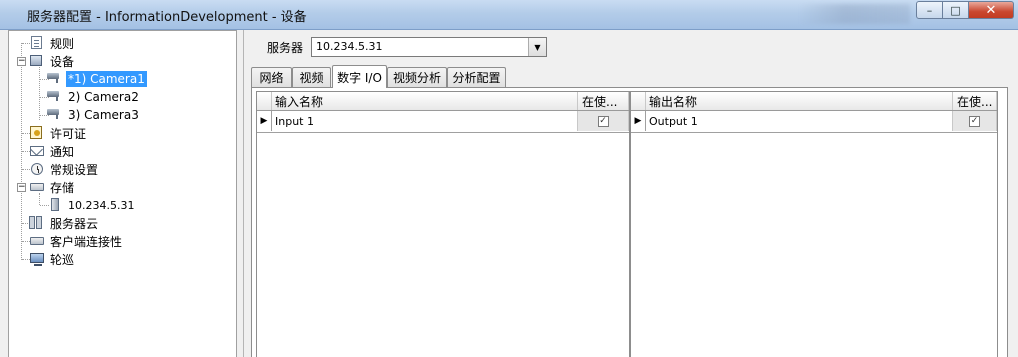 The height and width of the screenshot is (357, 1018). Describe the element at coordinates (36, 132) in the screenshot. I see `license-icon` at that location.